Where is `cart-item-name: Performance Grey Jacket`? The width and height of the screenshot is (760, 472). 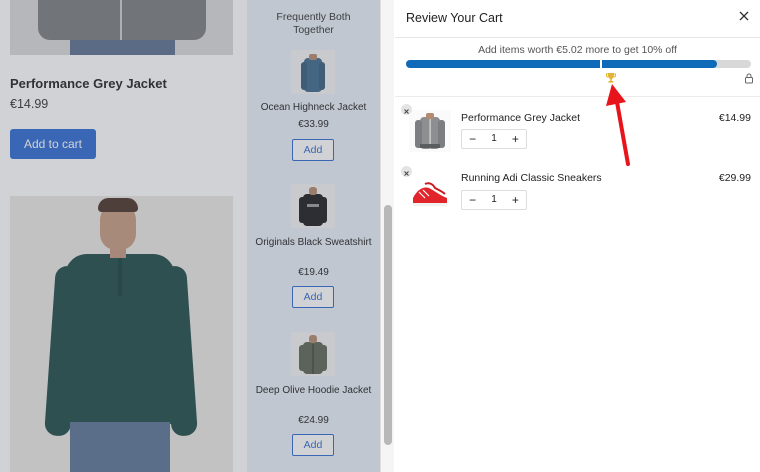 cart-item-name: Performance Grey Jacket is located at coordinates (520, 118).